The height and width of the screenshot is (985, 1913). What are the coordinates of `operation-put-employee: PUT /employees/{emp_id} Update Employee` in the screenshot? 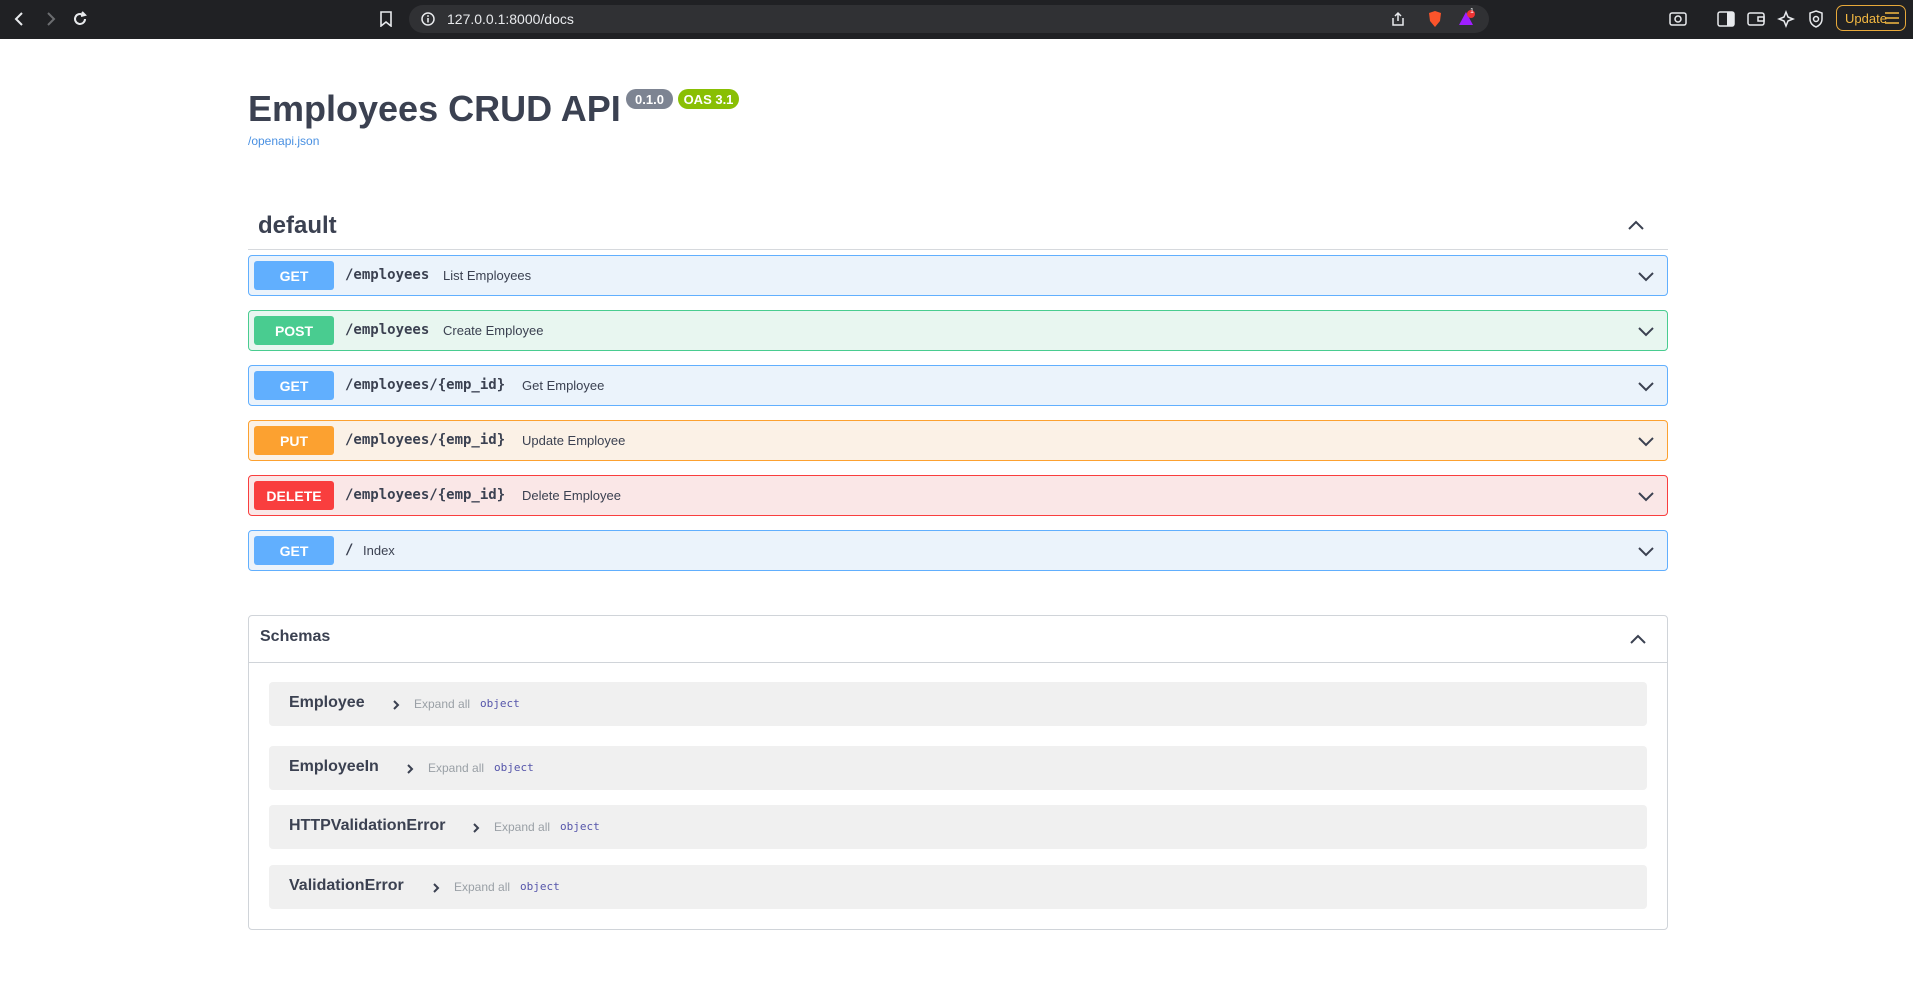 It's located at (958, 440).